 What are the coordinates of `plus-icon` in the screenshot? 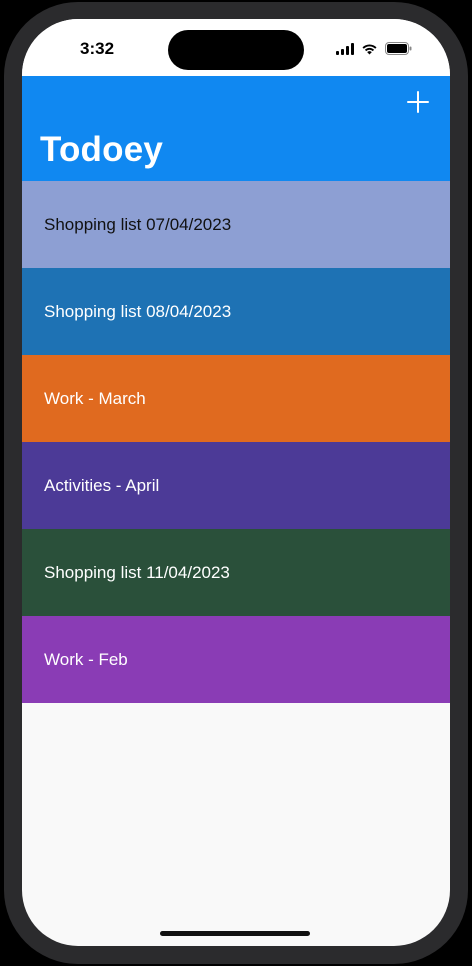 It's located at (418, 102).